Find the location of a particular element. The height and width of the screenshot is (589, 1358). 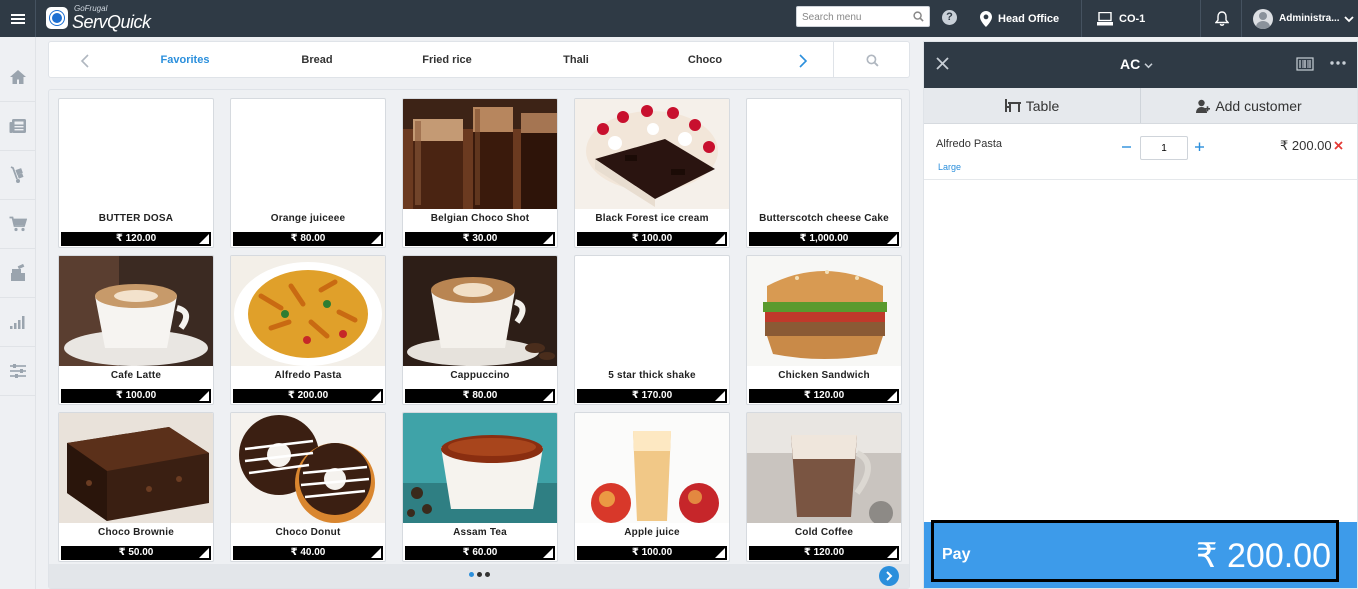

sidebar-item-cart is located at coordinates (18, 224).